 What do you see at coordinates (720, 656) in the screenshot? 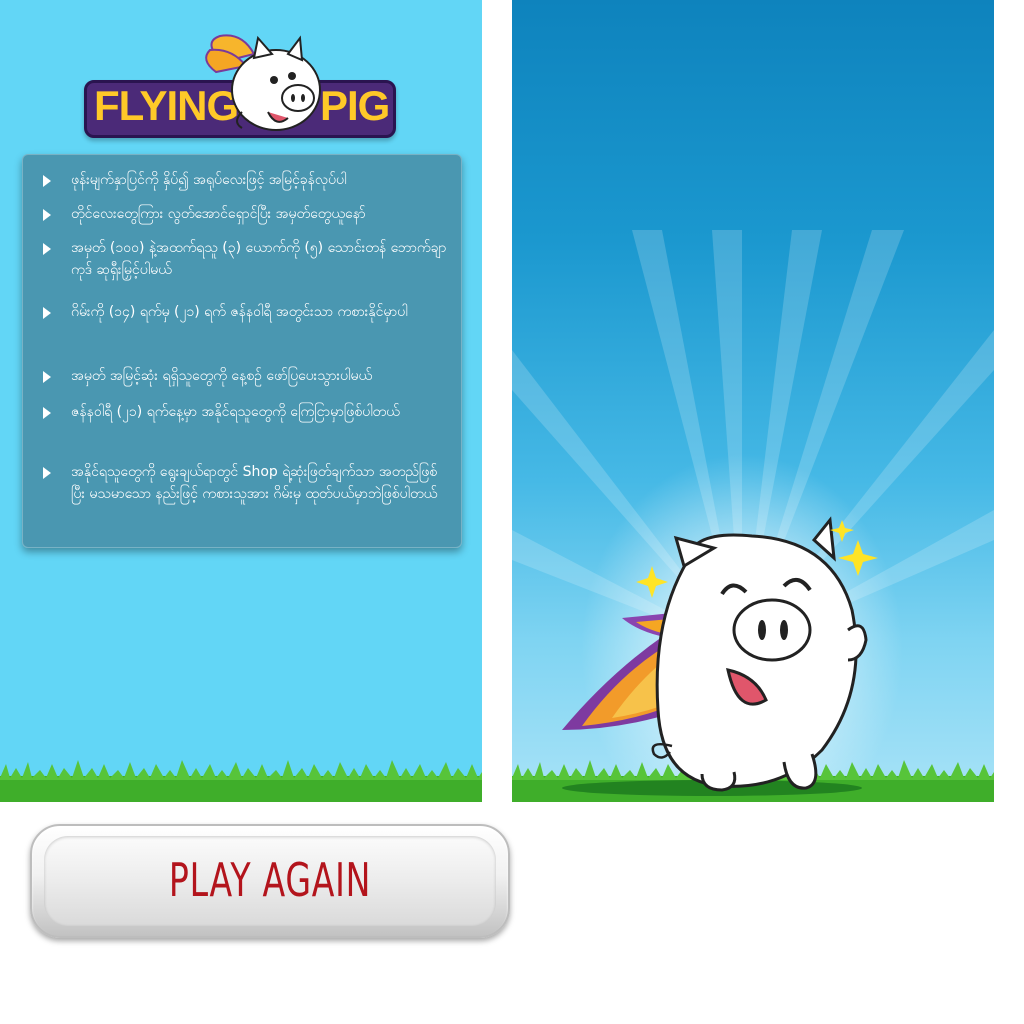
I see `pig-mascot` at bounding box center [720, 656].